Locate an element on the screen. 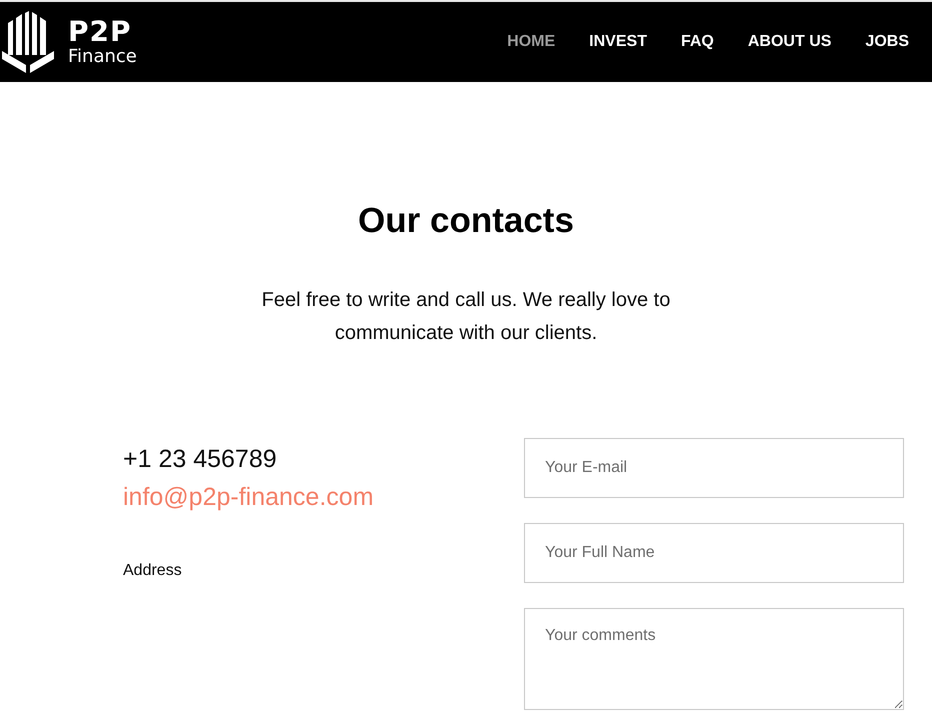 This screenshot has width=932, height=723. nav-link: HOME is located at coordinates (531, 42).